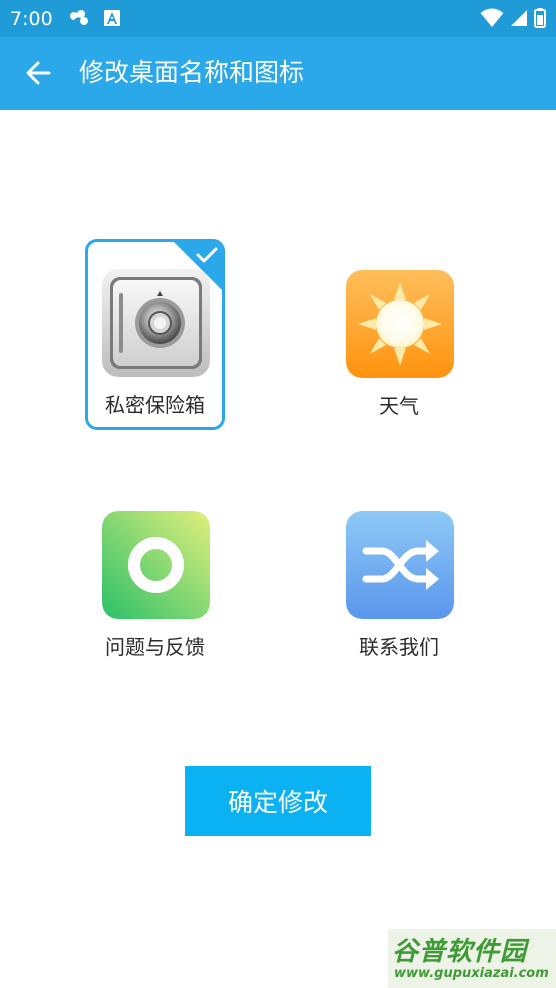 This screenshot has width=556, height=988. What do you see at coordinates (155, 334) in the screenshot?
I see `option-safe: 私密保险箱` at bounding box center [155, 334].